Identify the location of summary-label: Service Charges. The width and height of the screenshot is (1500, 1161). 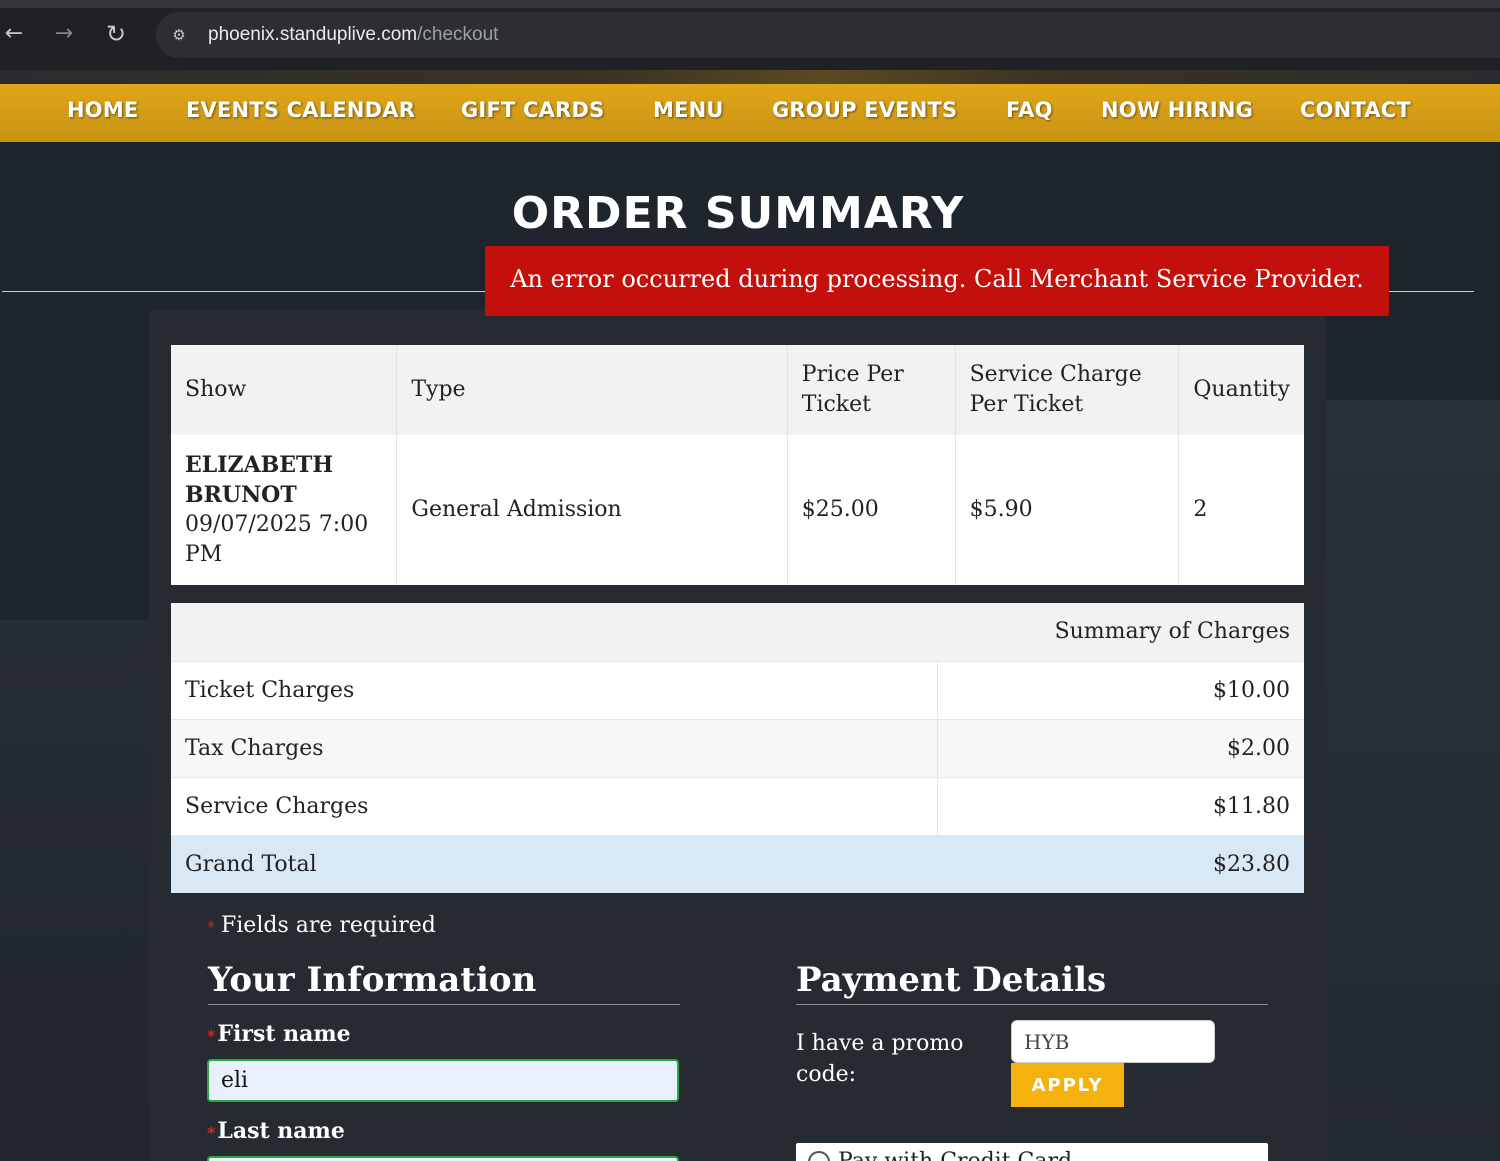
(554, 805).